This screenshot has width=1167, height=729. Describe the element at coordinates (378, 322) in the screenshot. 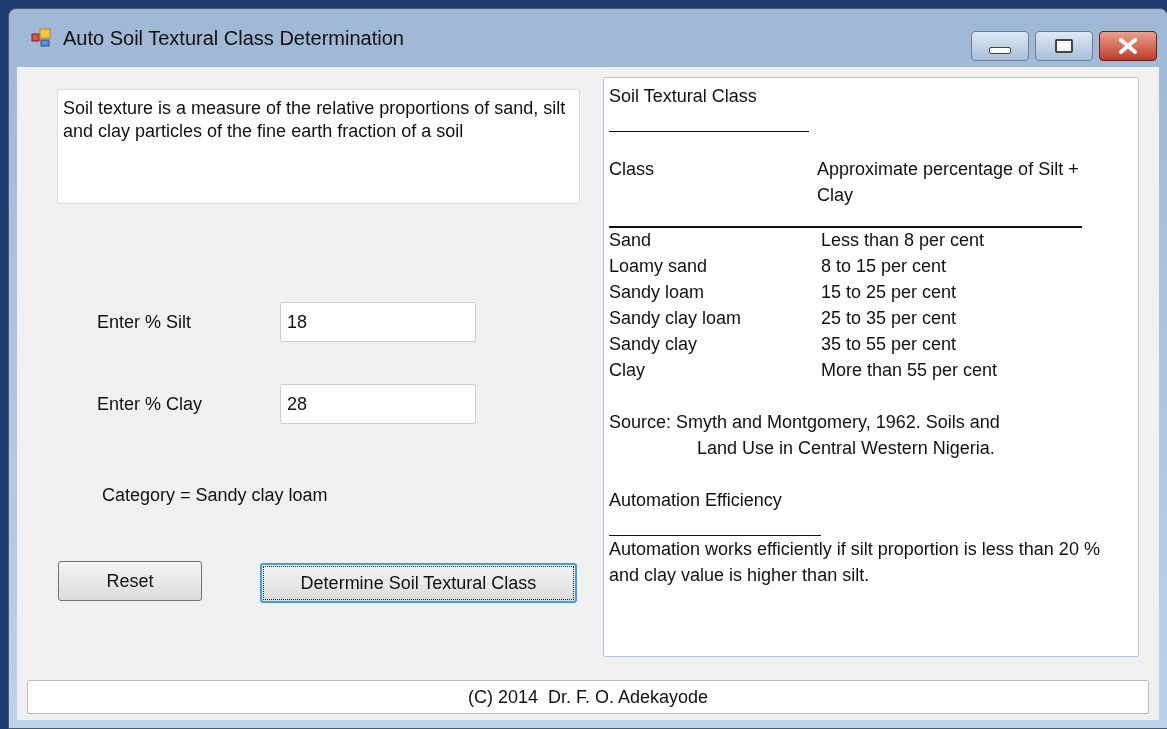

I see `input-field: 18` at that location.